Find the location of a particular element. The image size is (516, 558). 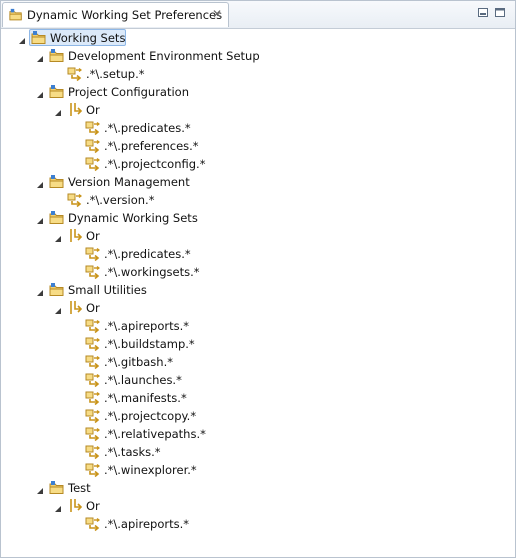

tree-item: Version Management is located at coordinates (257, 182).